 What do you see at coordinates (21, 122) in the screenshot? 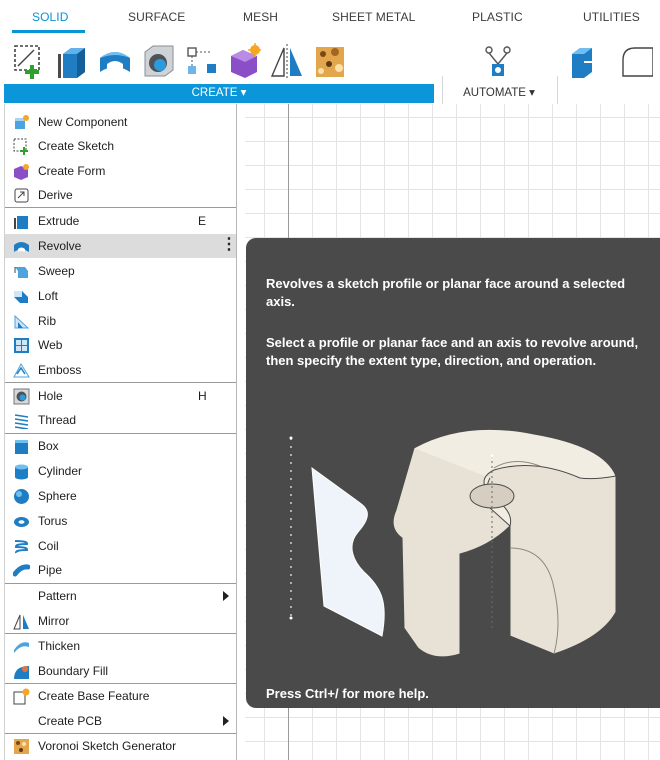
I see `new-component-icon` at bounding box center [21, 122].